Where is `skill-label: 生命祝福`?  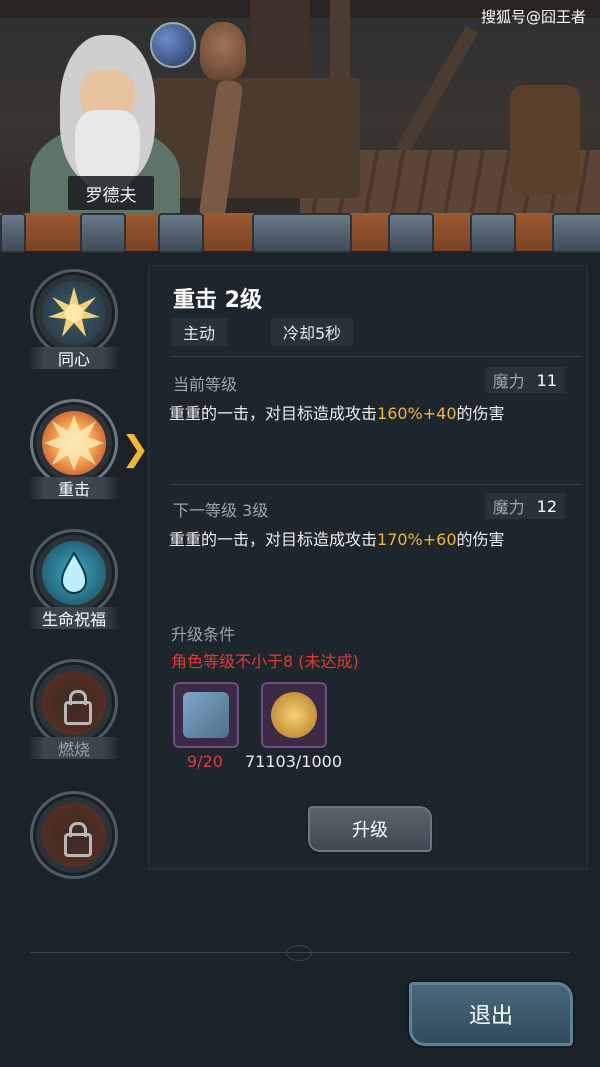
skill-label: 生命祝福 is located at coordinates (74, 618).